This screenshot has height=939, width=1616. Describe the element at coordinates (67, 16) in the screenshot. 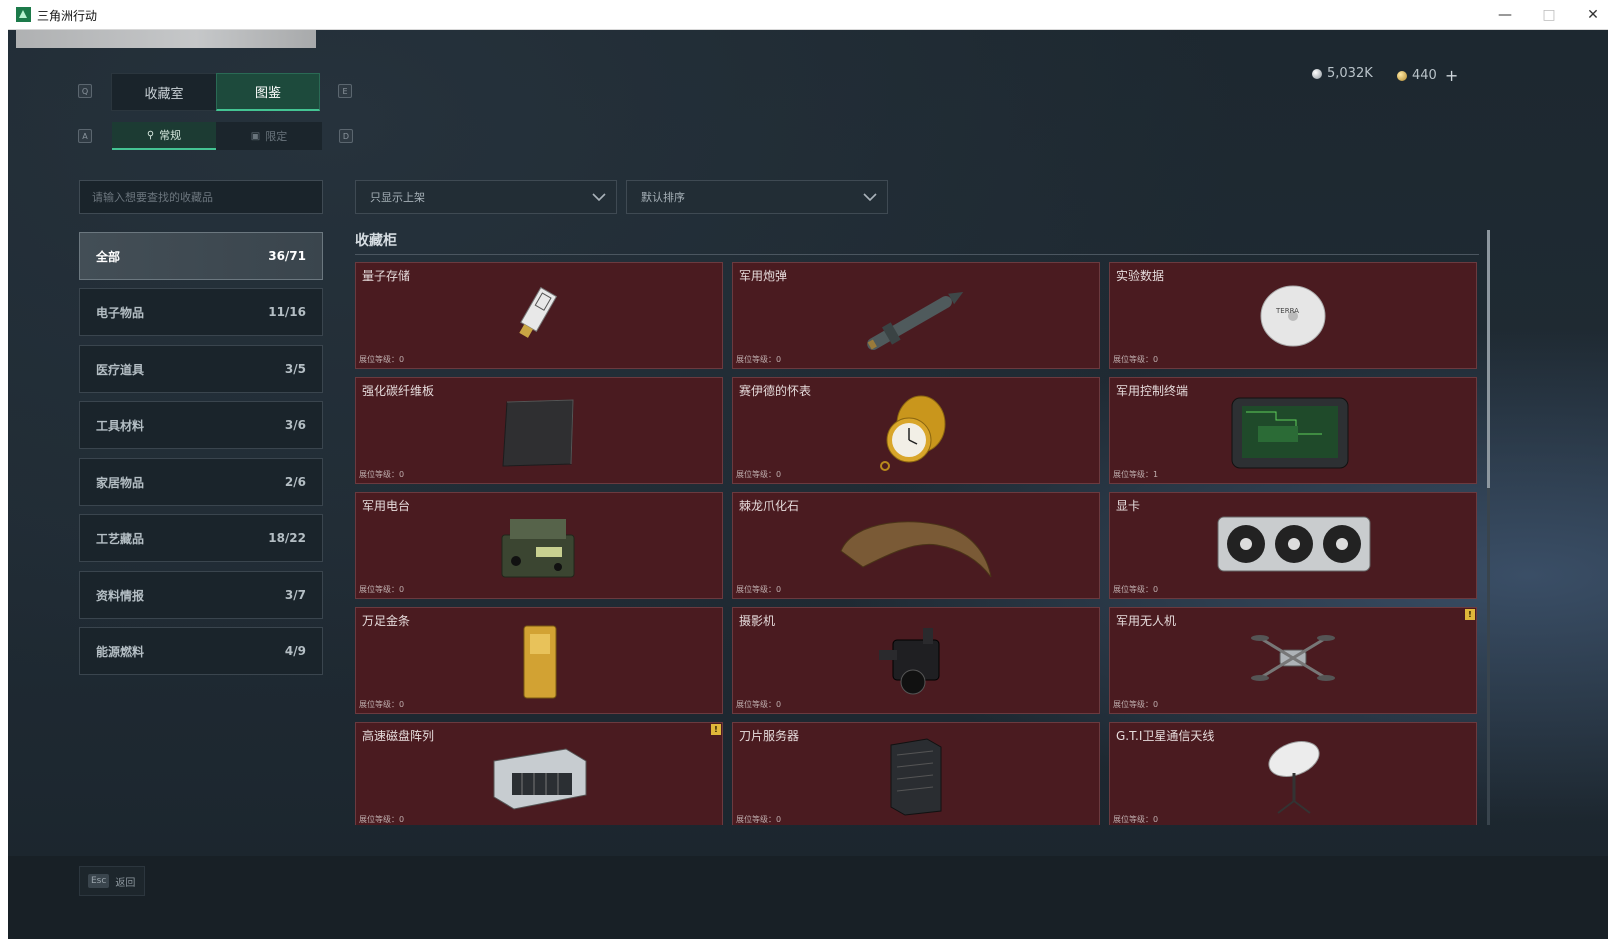

I see `window-title: 三角洲行动` at that location.